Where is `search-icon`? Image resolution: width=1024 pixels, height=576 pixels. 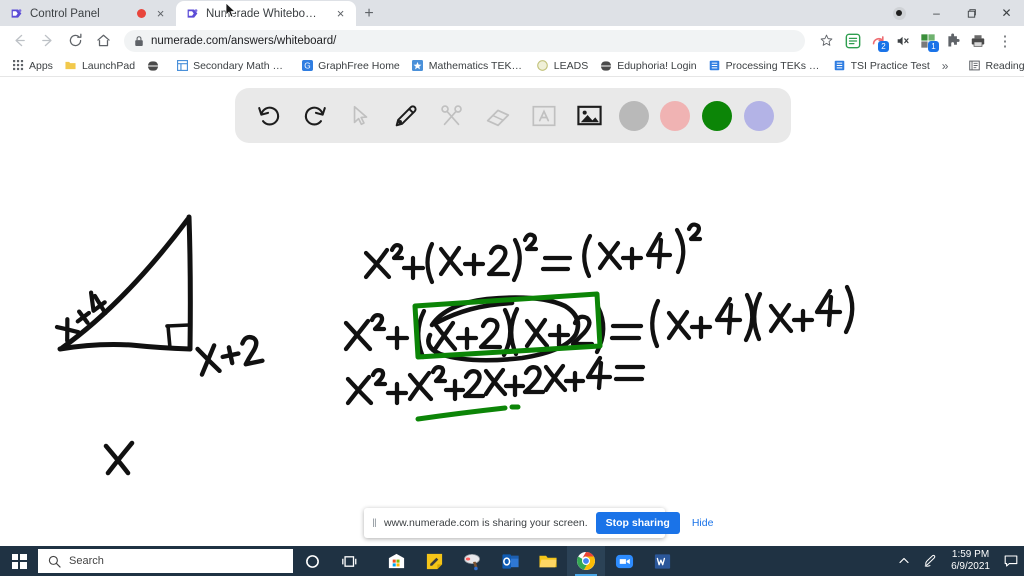
search-icon is located at coordinates (54, 561).